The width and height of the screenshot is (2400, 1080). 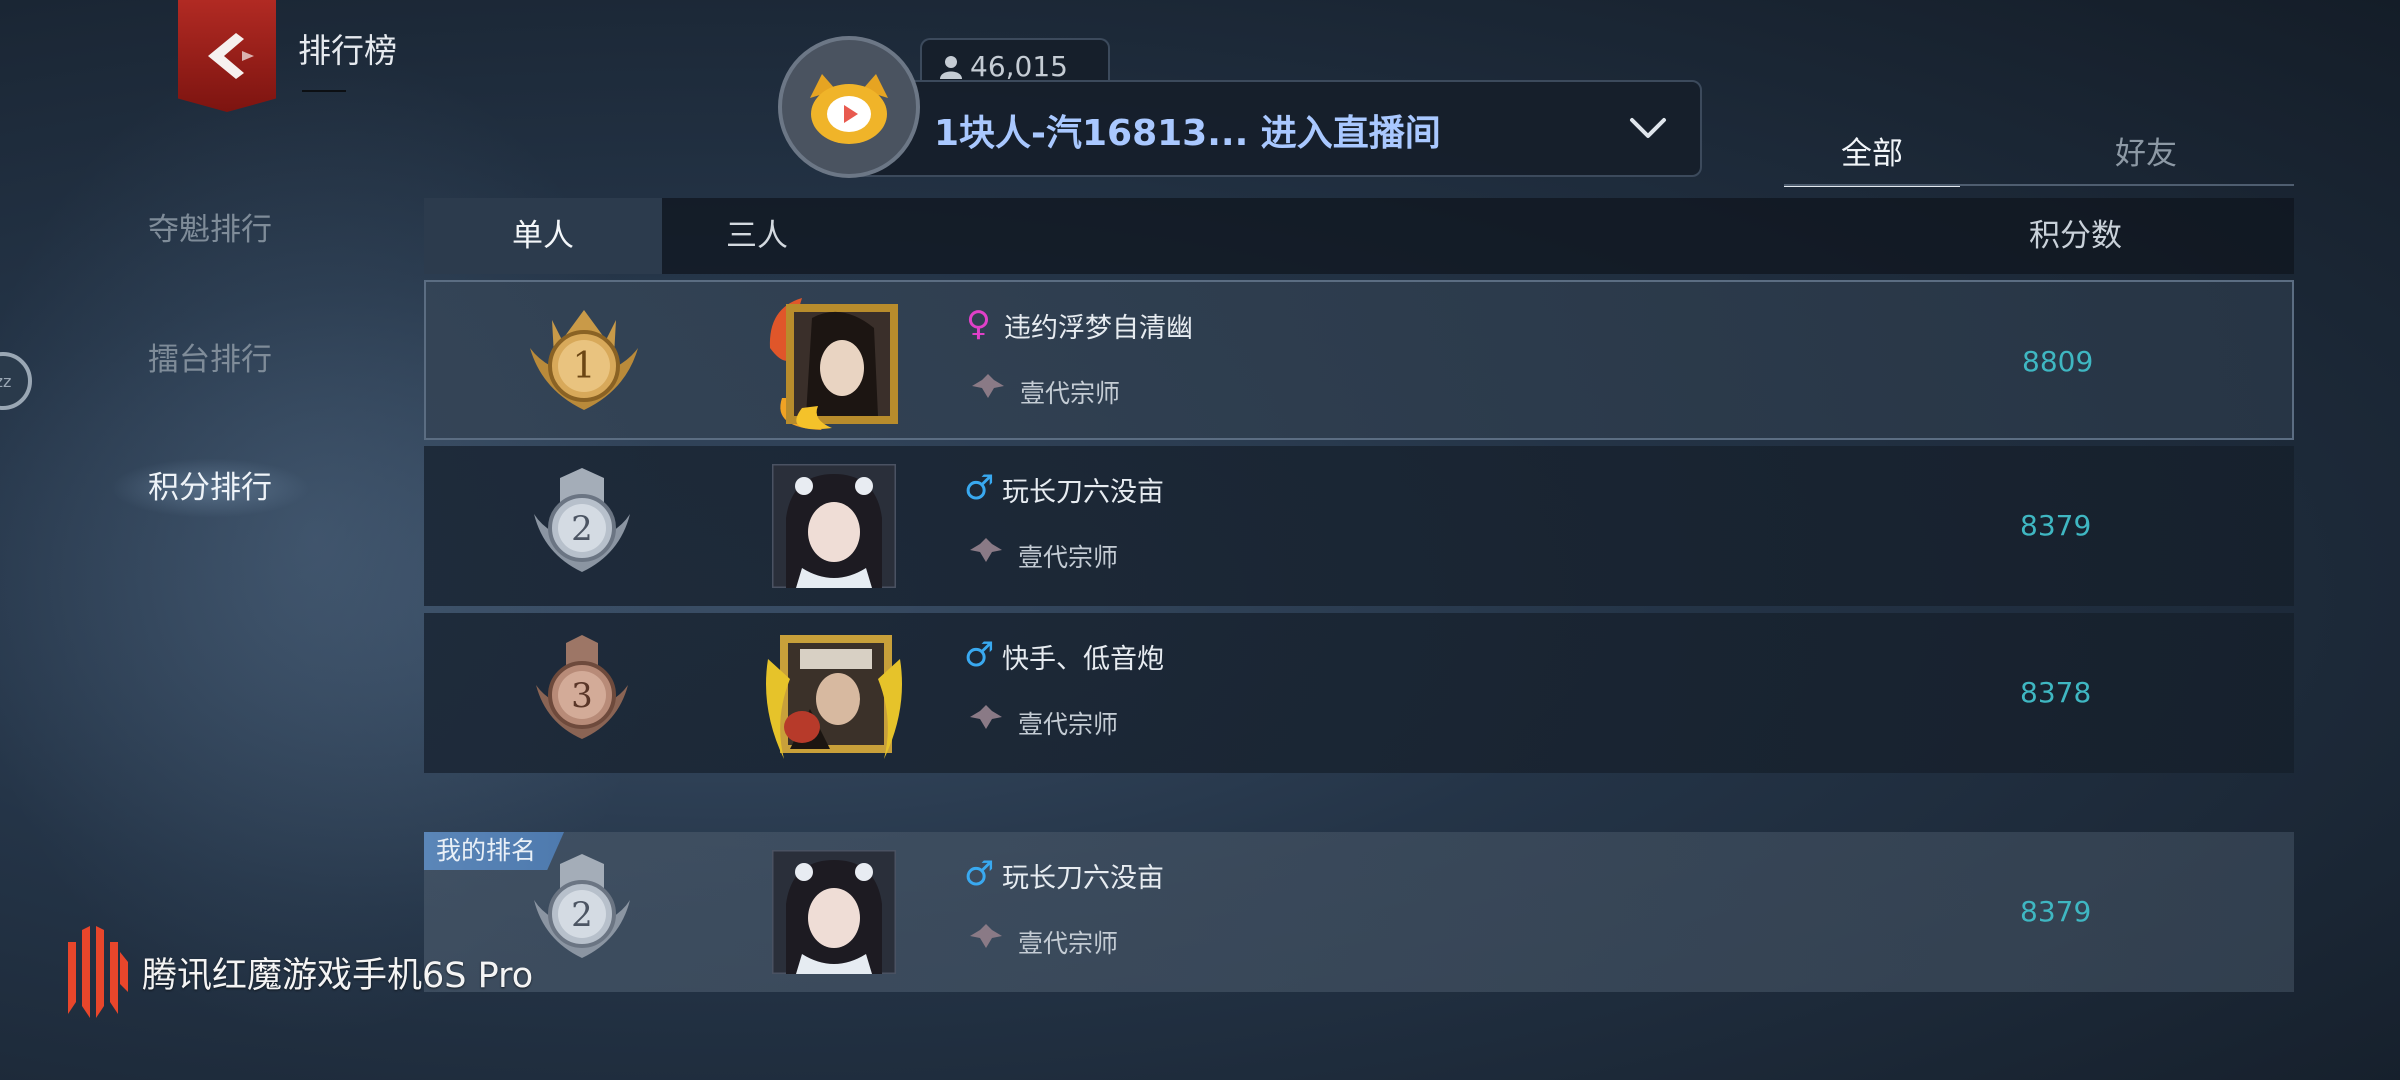 I want to click on page-title: 排行榜, so click(x=347, y=50).